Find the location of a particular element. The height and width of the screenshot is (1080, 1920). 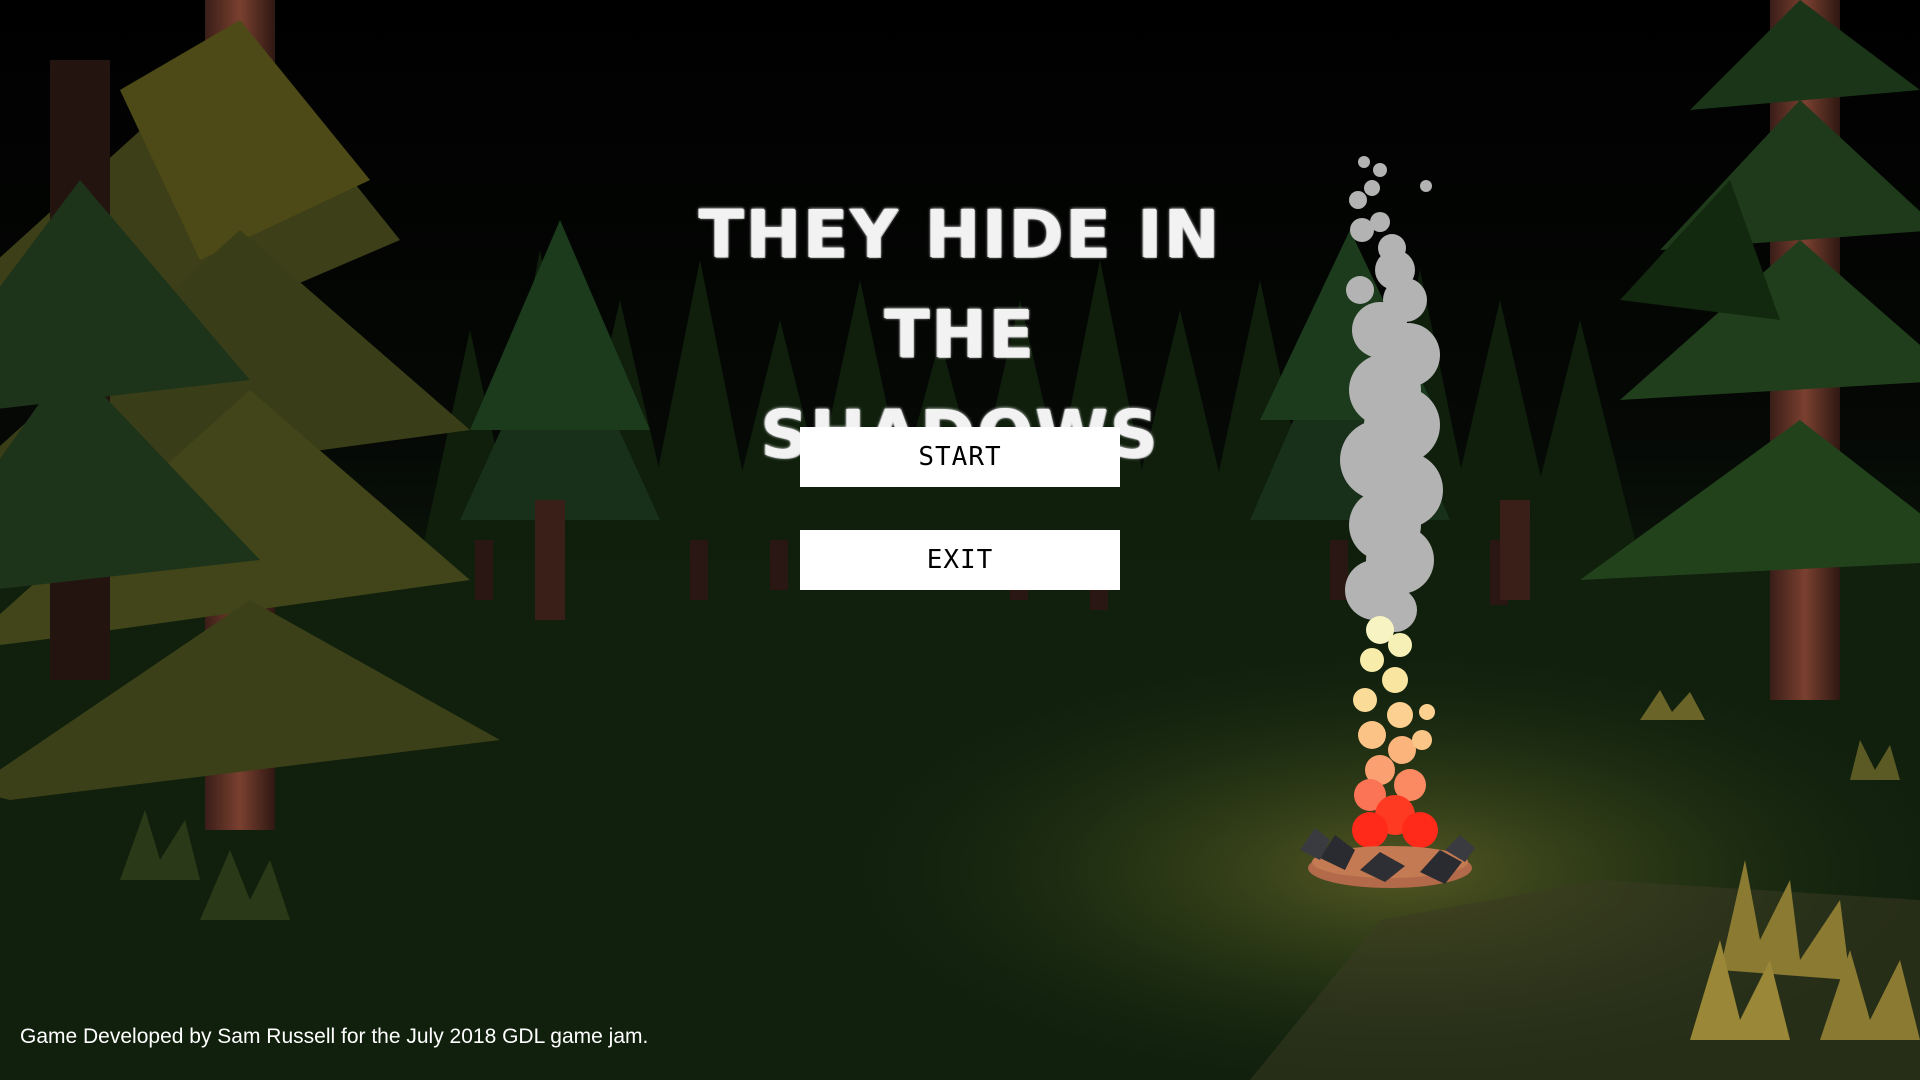

title-line-1: THEY HIDE IN THE is located at coordinates (960, 284).